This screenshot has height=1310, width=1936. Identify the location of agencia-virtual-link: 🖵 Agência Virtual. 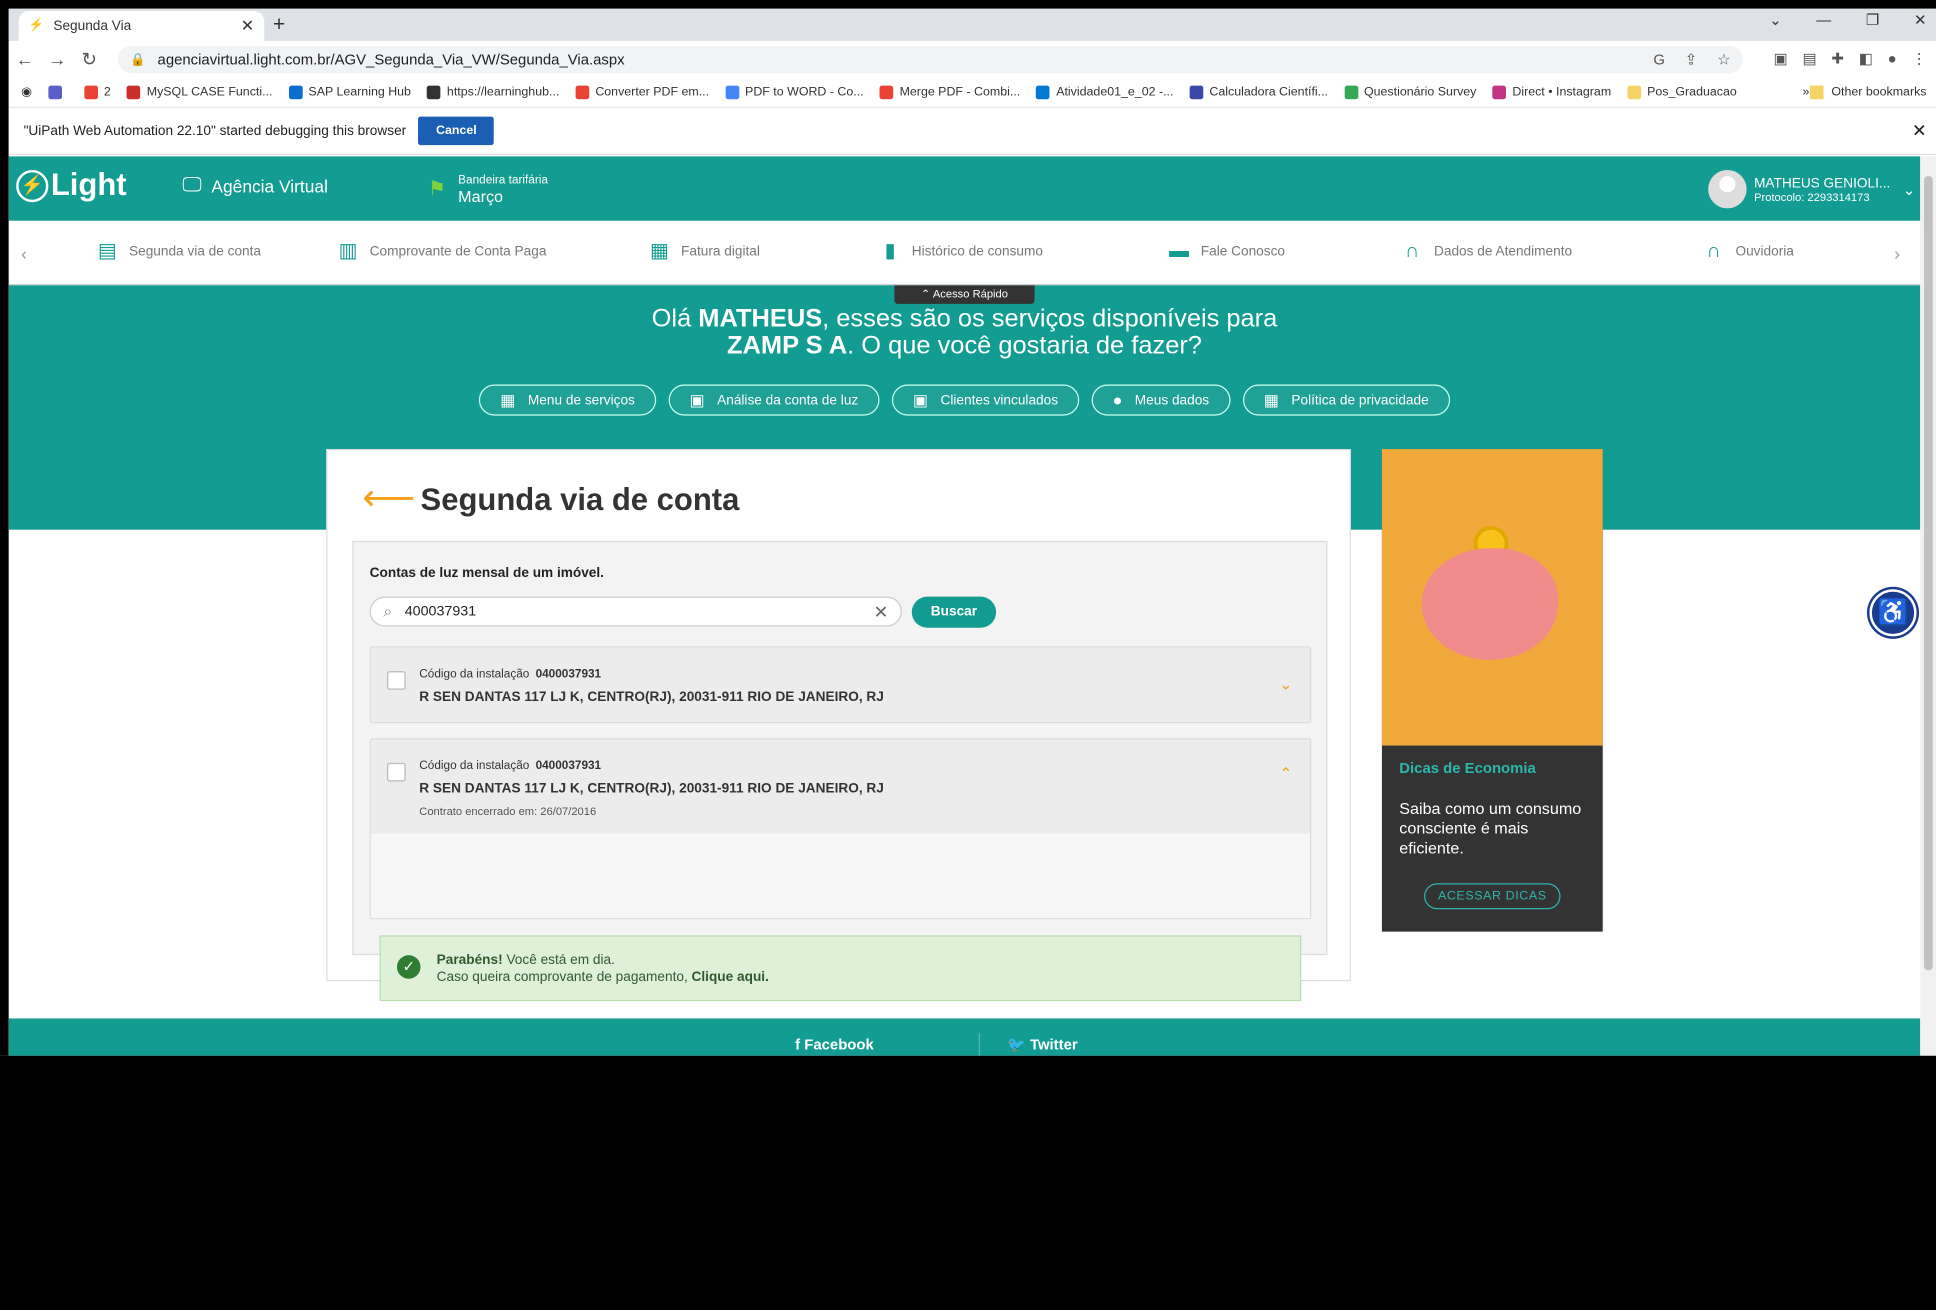
(255, 186).